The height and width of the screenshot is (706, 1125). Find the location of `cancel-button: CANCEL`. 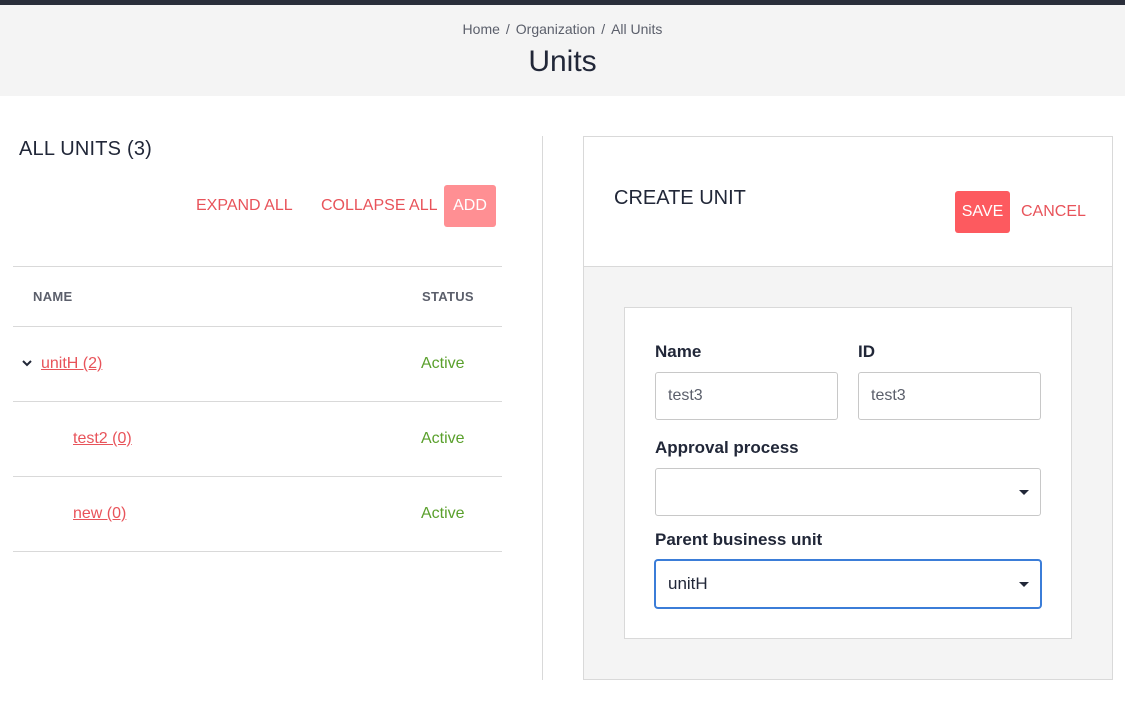

cancel-button: CANCEL is located at coordinates (1053, 212).